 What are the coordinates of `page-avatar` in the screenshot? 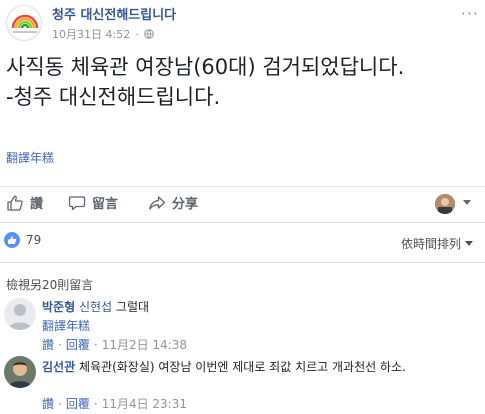 It's located at (24, 23).